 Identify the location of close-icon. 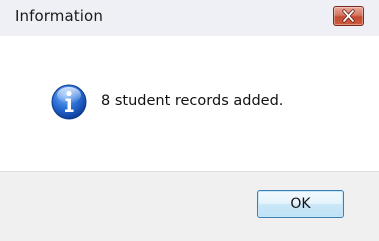
(348, 16).